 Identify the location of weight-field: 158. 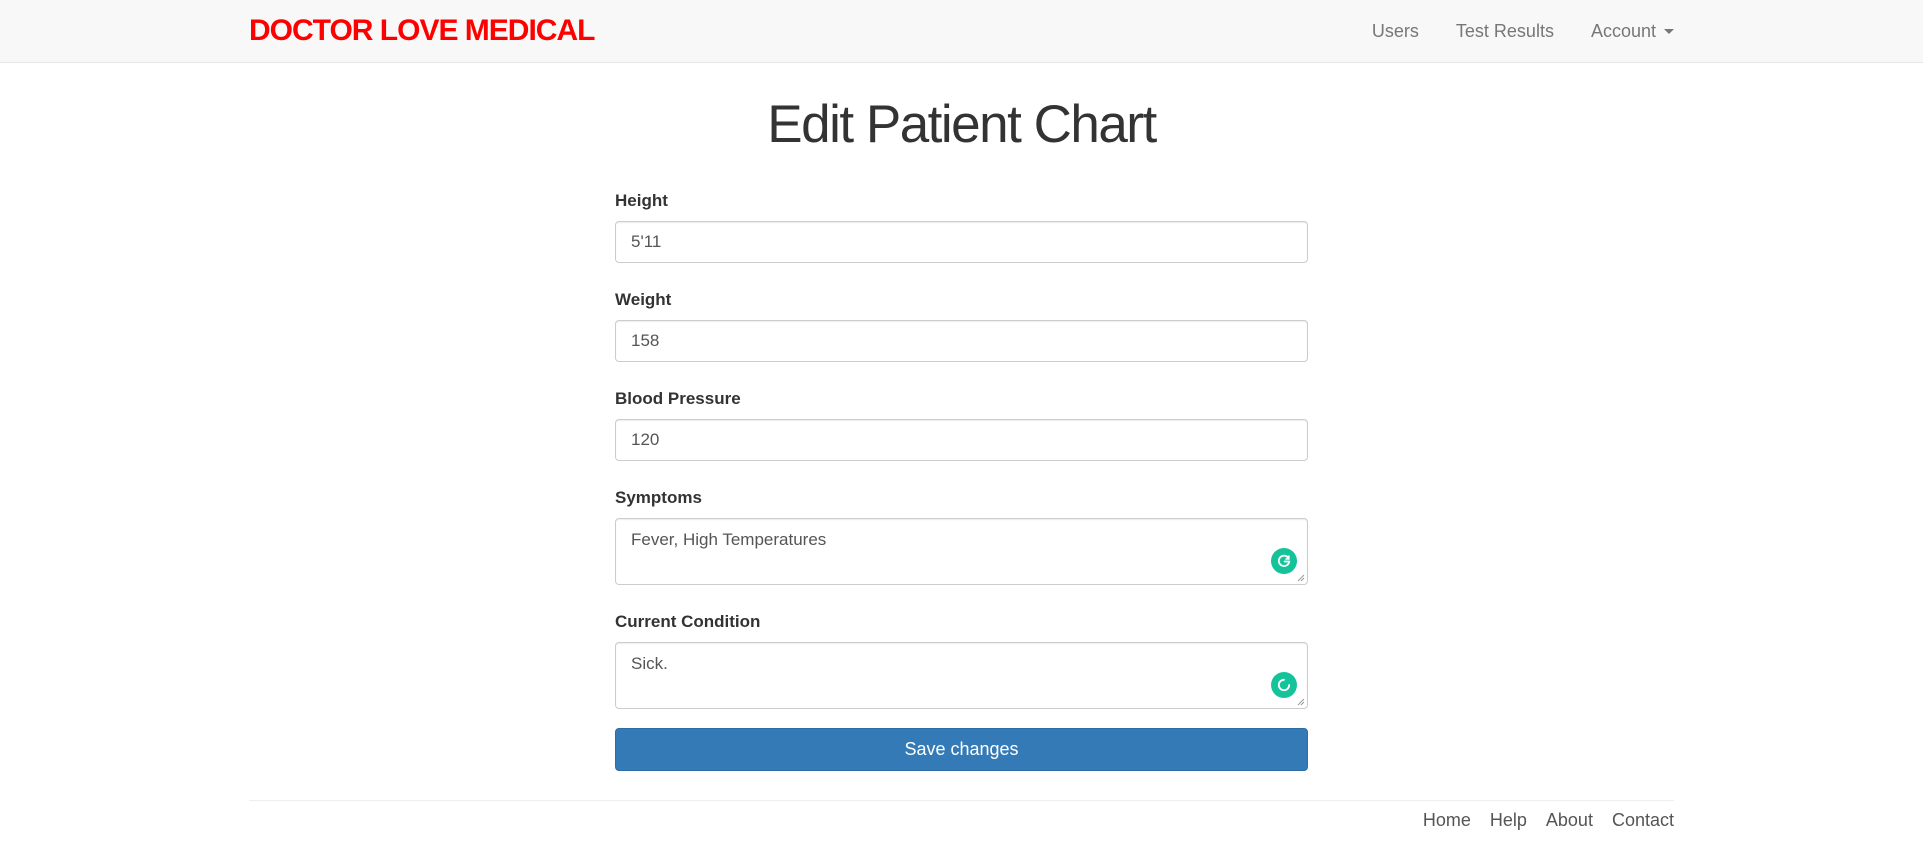
(961, 341).